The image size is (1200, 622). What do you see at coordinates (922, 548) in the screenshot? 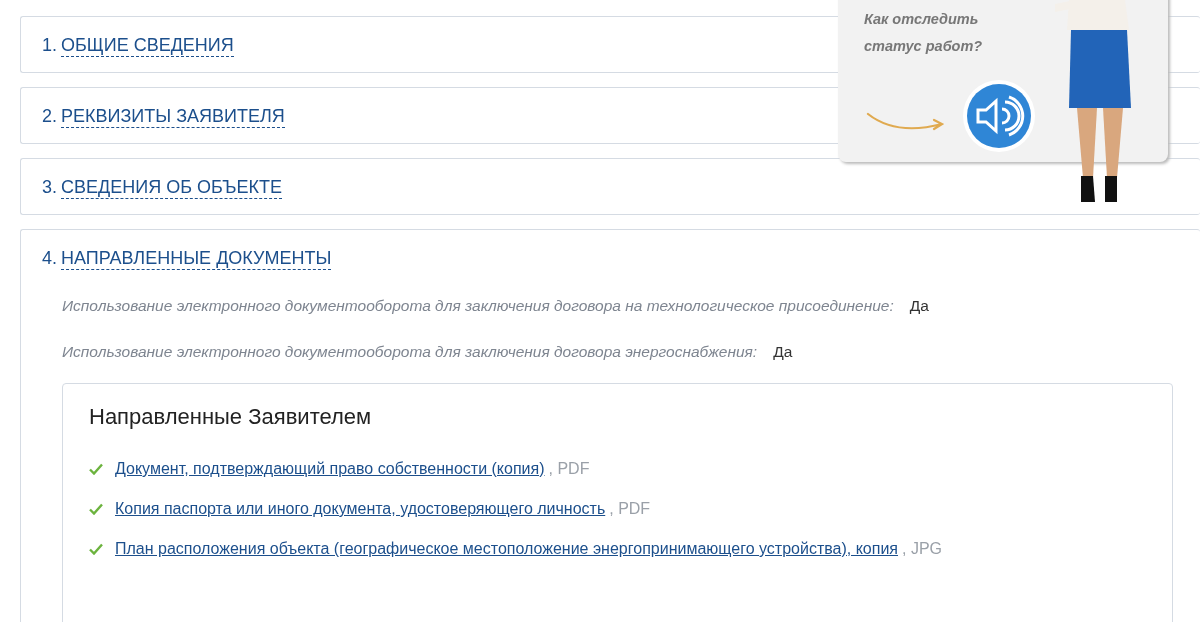
I see `file-format: , JPG` at bounding box center [922, 548].